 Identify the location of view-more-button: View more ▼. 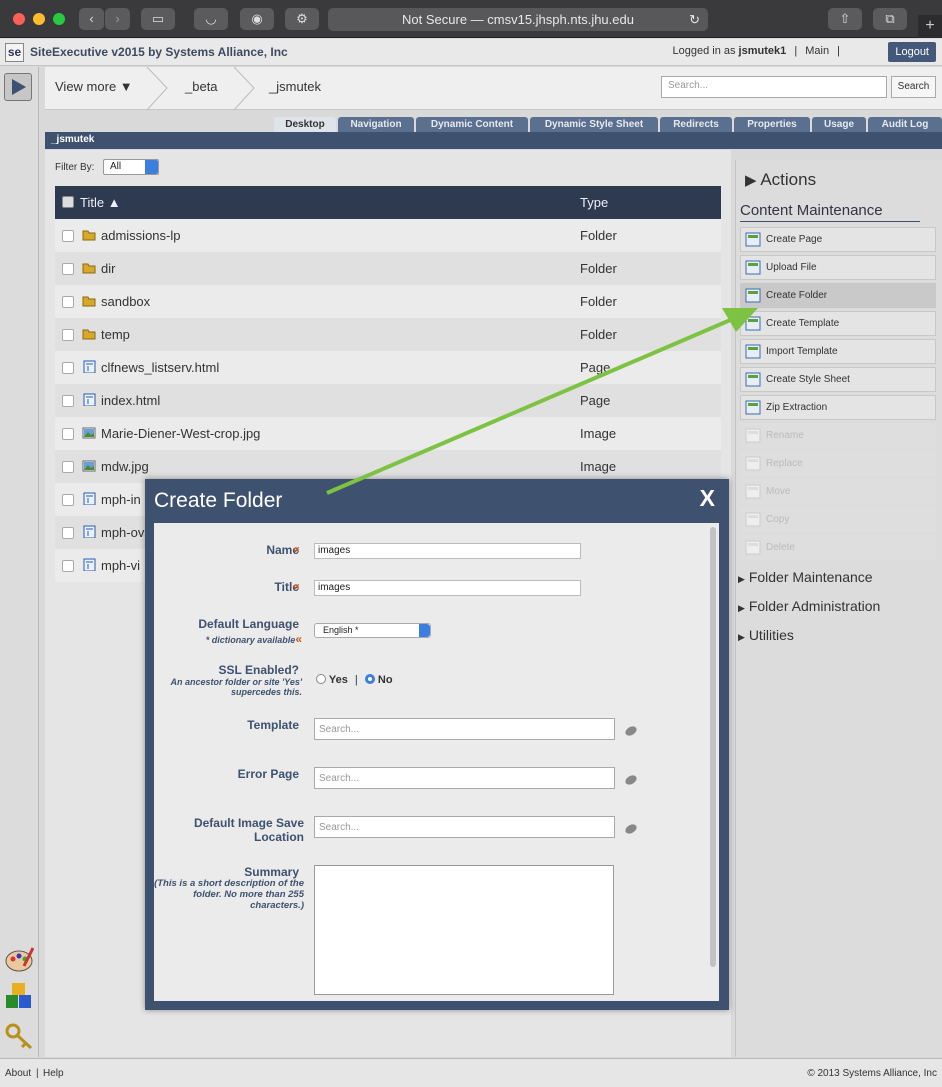
(94, 86).